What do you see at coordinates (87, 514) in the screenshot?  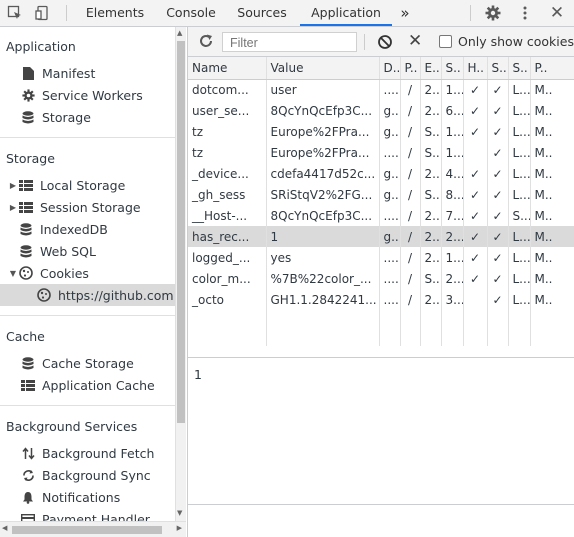 I see `sidebar-item-payment-handler: Payment Handler` at bounding box center [87, 514].